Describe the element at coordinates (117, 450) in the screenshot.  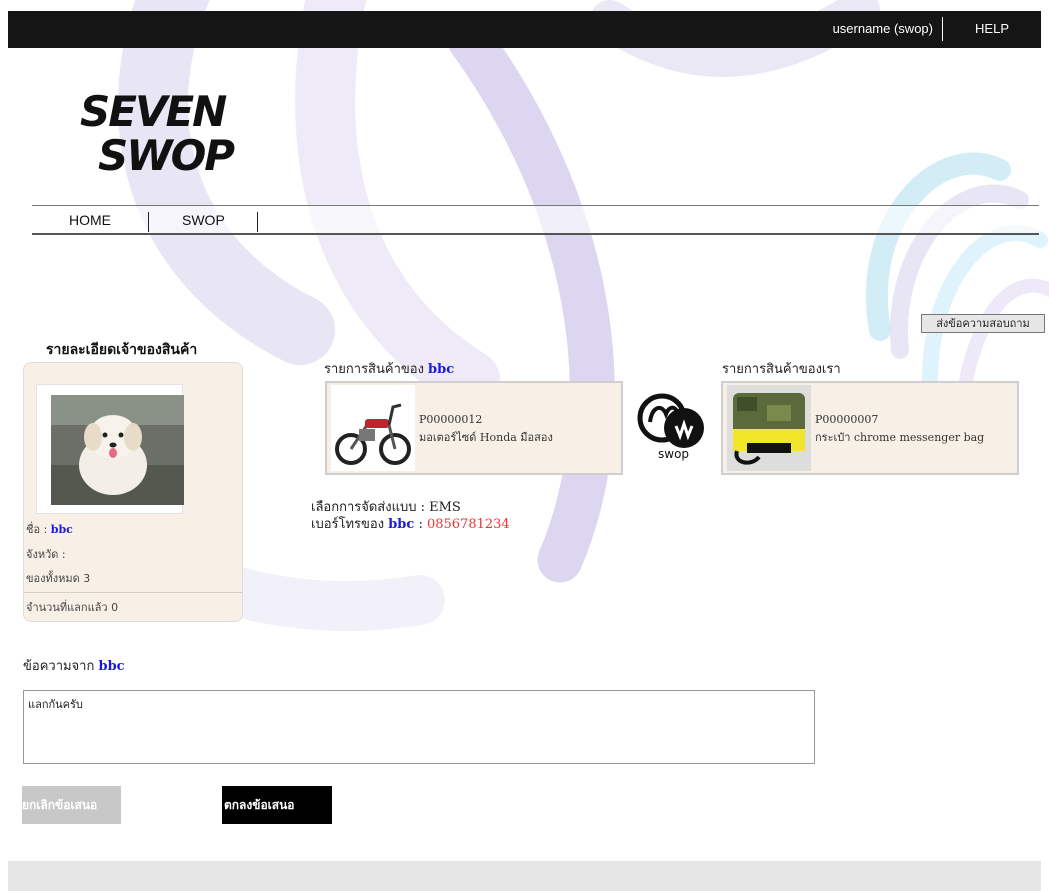
I see `owner-avatar-puppy-photo` at that location.